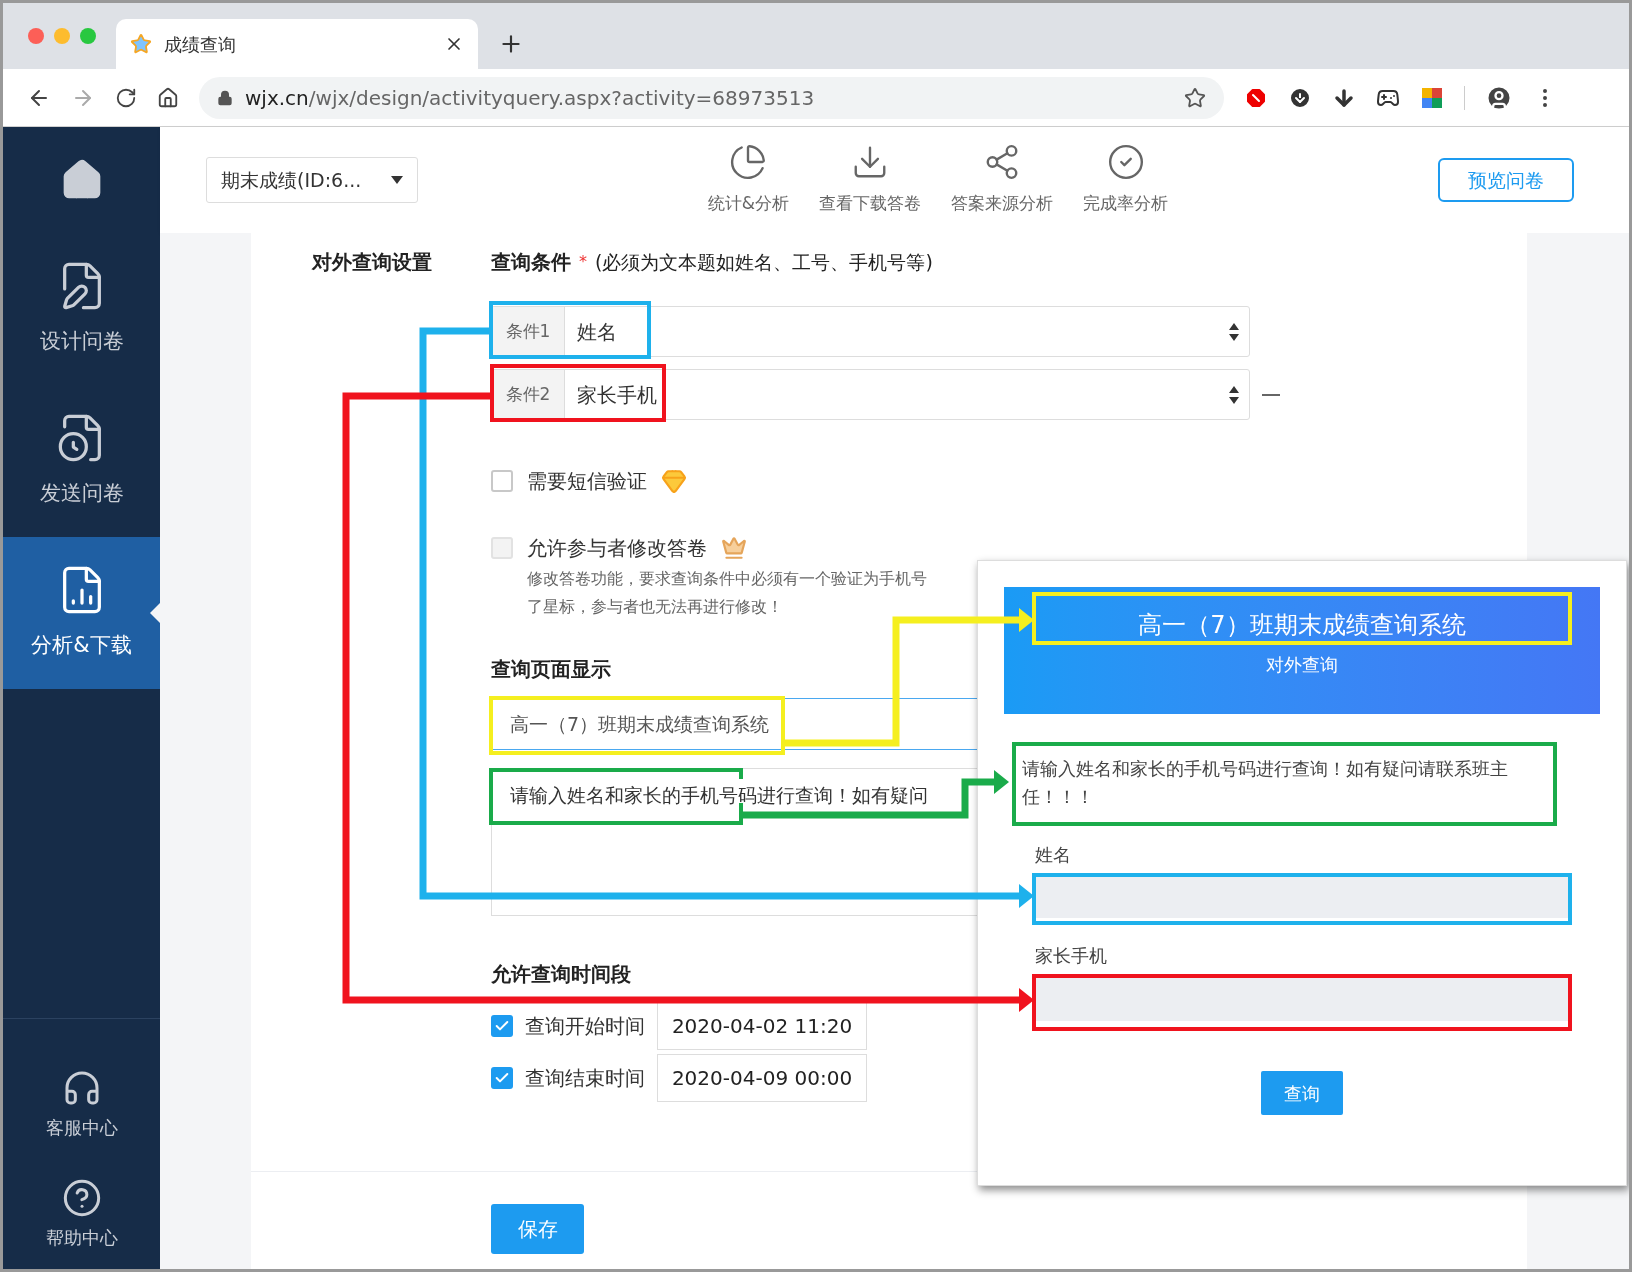 This screenshot has width=1632, height=1272. Describe the element at coordinates (1125, 162) in the screenshot. I see `check-circle-icon` at that location.